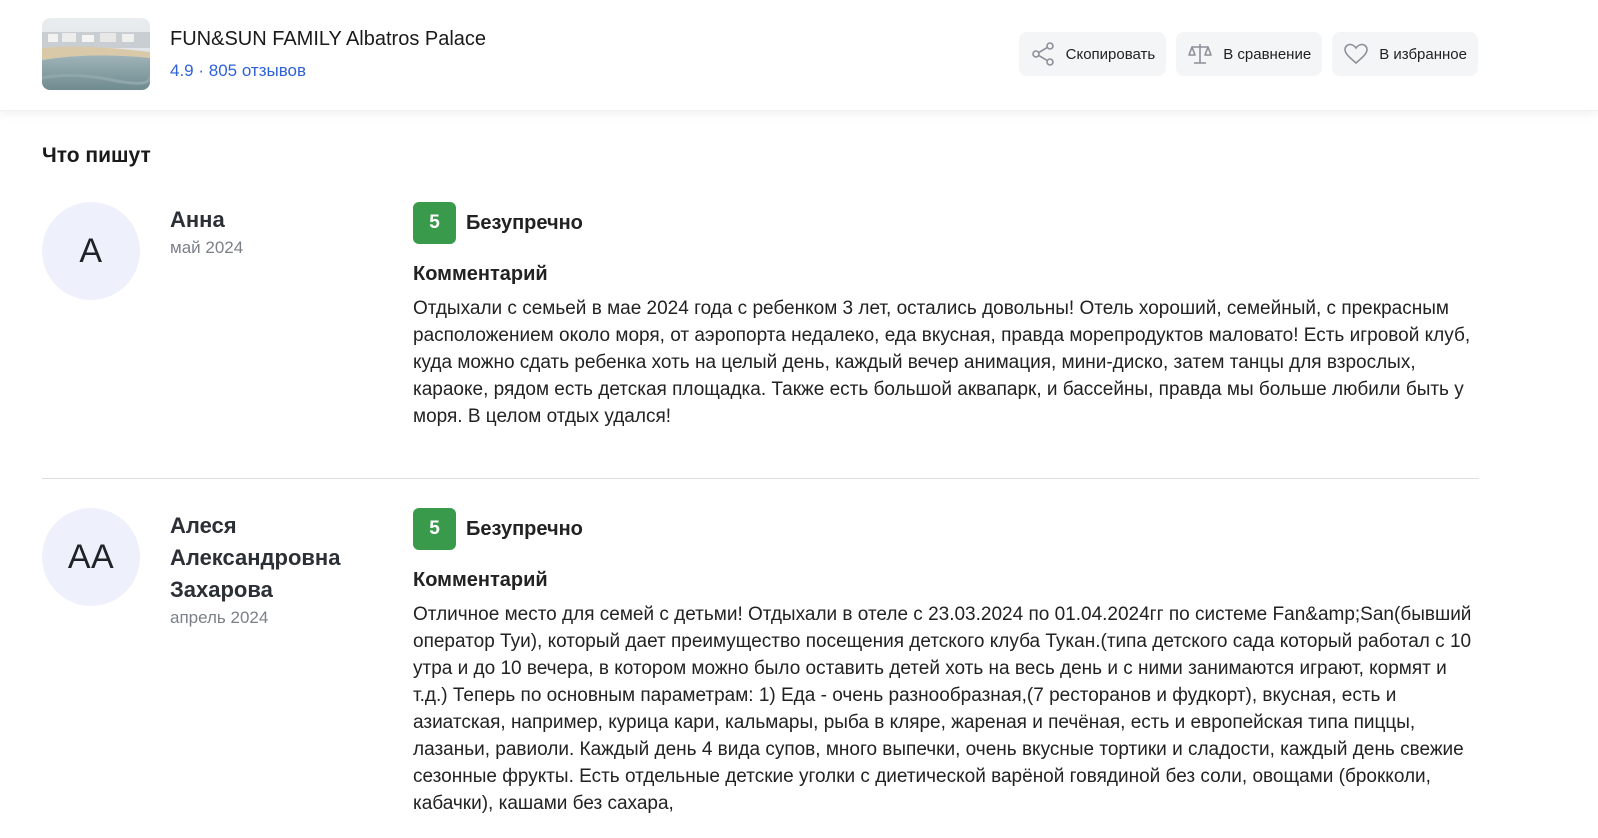 Image resolution: width=1598 pixels, height=838 pixels. Describe the element at coordinates (275, 231) in the screenshot. I see `review-author: Анна май 2024` at that location.